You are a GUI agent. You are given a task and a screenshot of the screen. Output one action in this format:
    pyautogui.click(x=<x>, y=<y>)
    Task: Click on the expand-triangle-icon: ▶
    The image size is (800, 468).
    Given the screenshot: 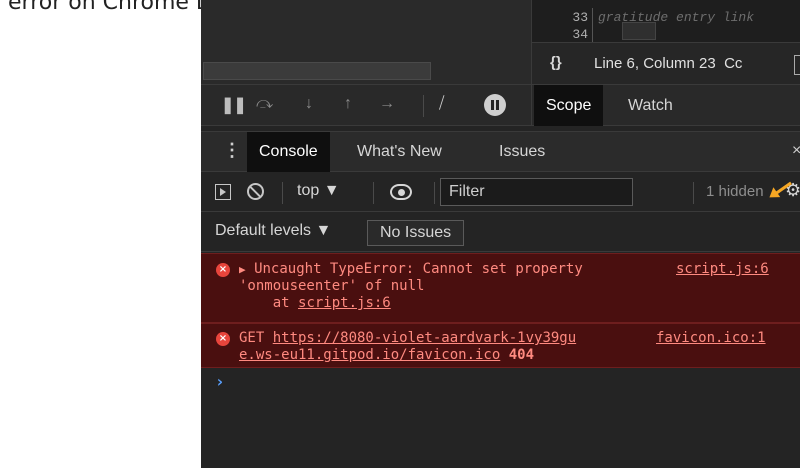 What is the action you would take?
    pyautogui.click(x=242, y=269)
    